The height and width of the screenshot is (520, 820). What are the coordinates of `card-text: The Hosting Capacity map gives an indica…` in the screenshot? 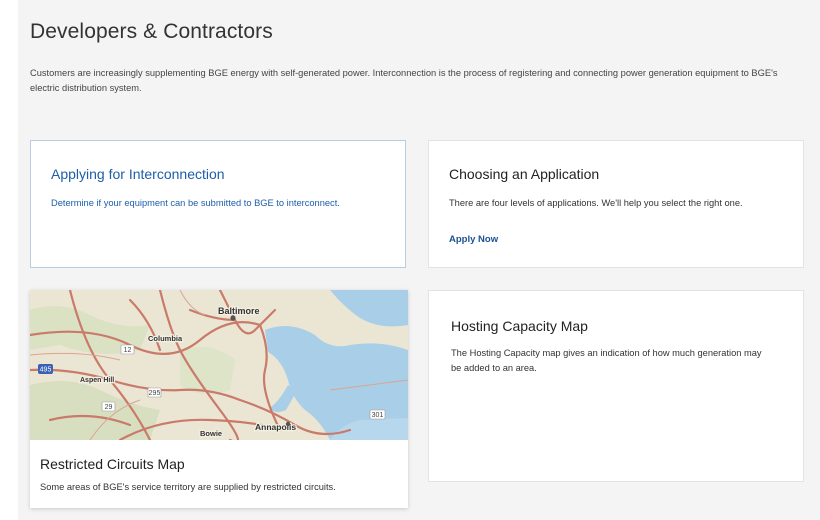 It's located at (606, 360).